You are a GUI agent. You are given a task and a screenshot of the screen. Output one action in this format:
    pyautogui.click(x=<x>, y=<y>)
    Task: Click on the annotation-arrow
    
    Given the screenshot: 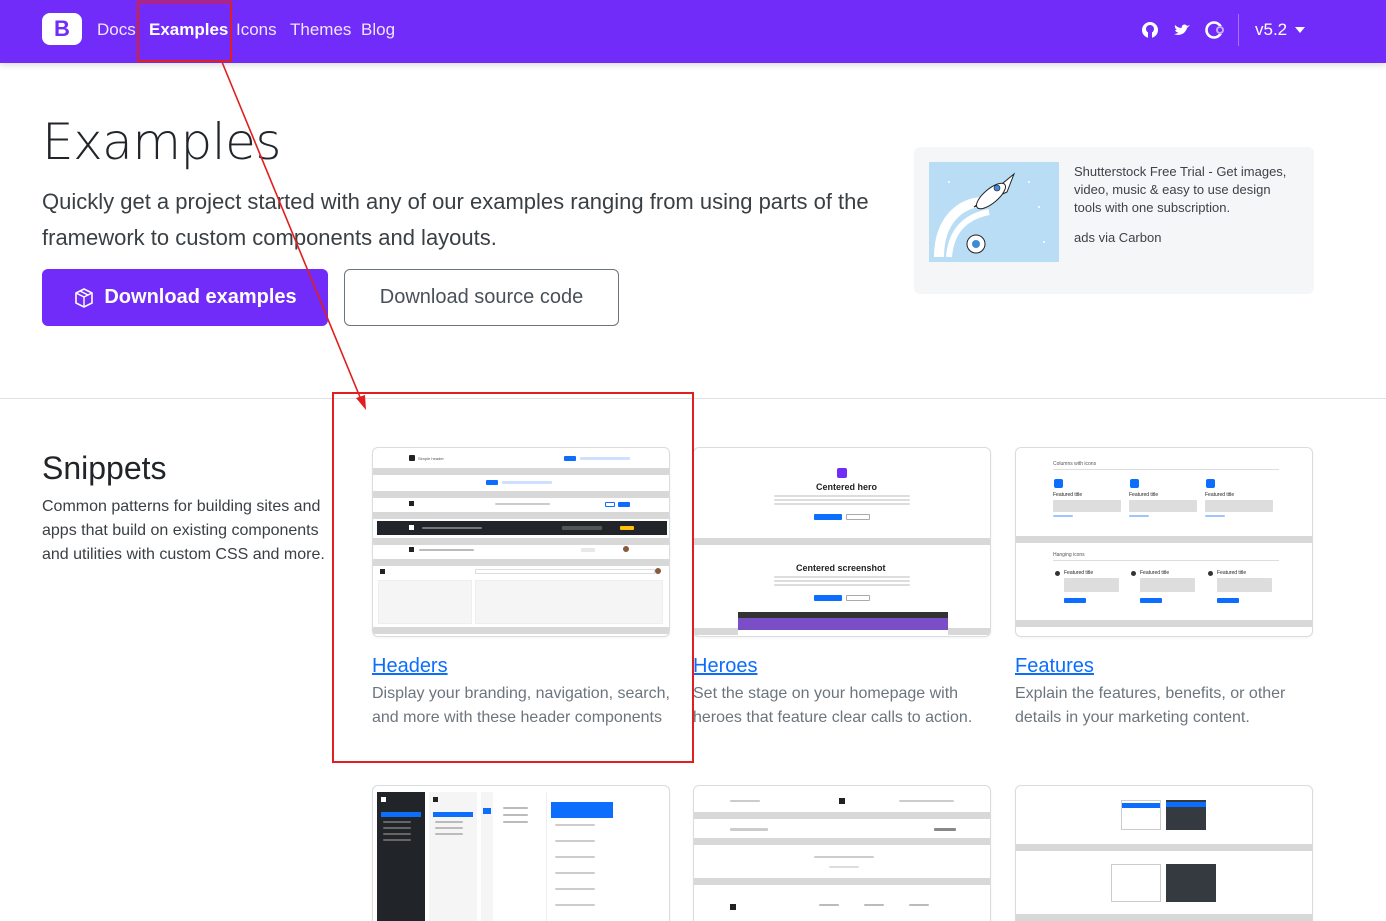 What is the action you would take?
    pyautogui.click(x=293, y=235)
    